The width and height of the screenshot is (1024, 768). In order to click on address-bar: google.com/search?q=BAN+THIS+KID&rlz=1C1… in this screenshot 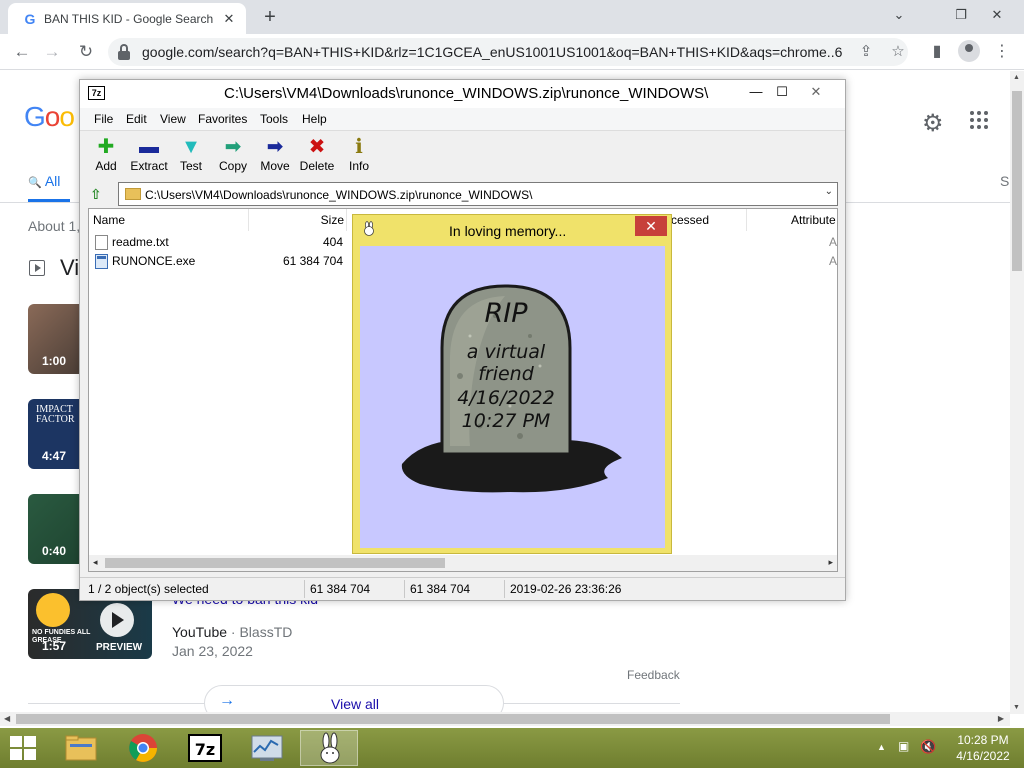, I will do `click(508, 52)`.